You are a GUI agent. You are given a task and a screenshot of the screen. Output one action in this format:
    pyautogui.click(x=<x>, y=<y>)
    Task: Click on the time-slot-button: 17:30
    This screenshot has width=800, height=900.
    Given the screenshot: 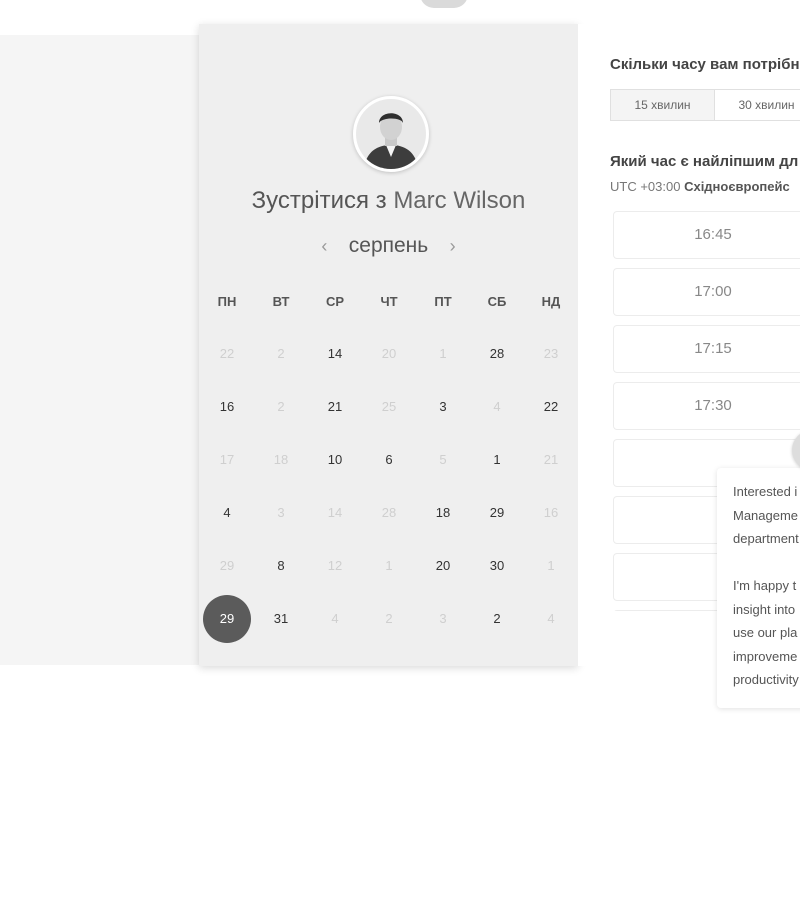 What is the action you would take?
    pyautogui.click(x=706, y=406)
    